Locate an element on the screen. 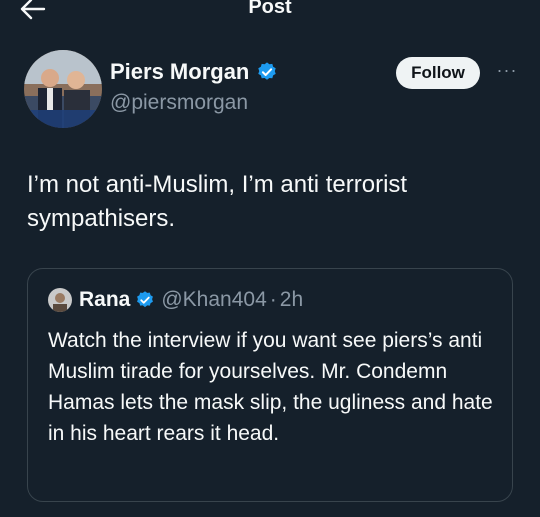 The width and height of the screenshot is (540, 517). handle: @piersmorgan is located at coordinates (179, 103).